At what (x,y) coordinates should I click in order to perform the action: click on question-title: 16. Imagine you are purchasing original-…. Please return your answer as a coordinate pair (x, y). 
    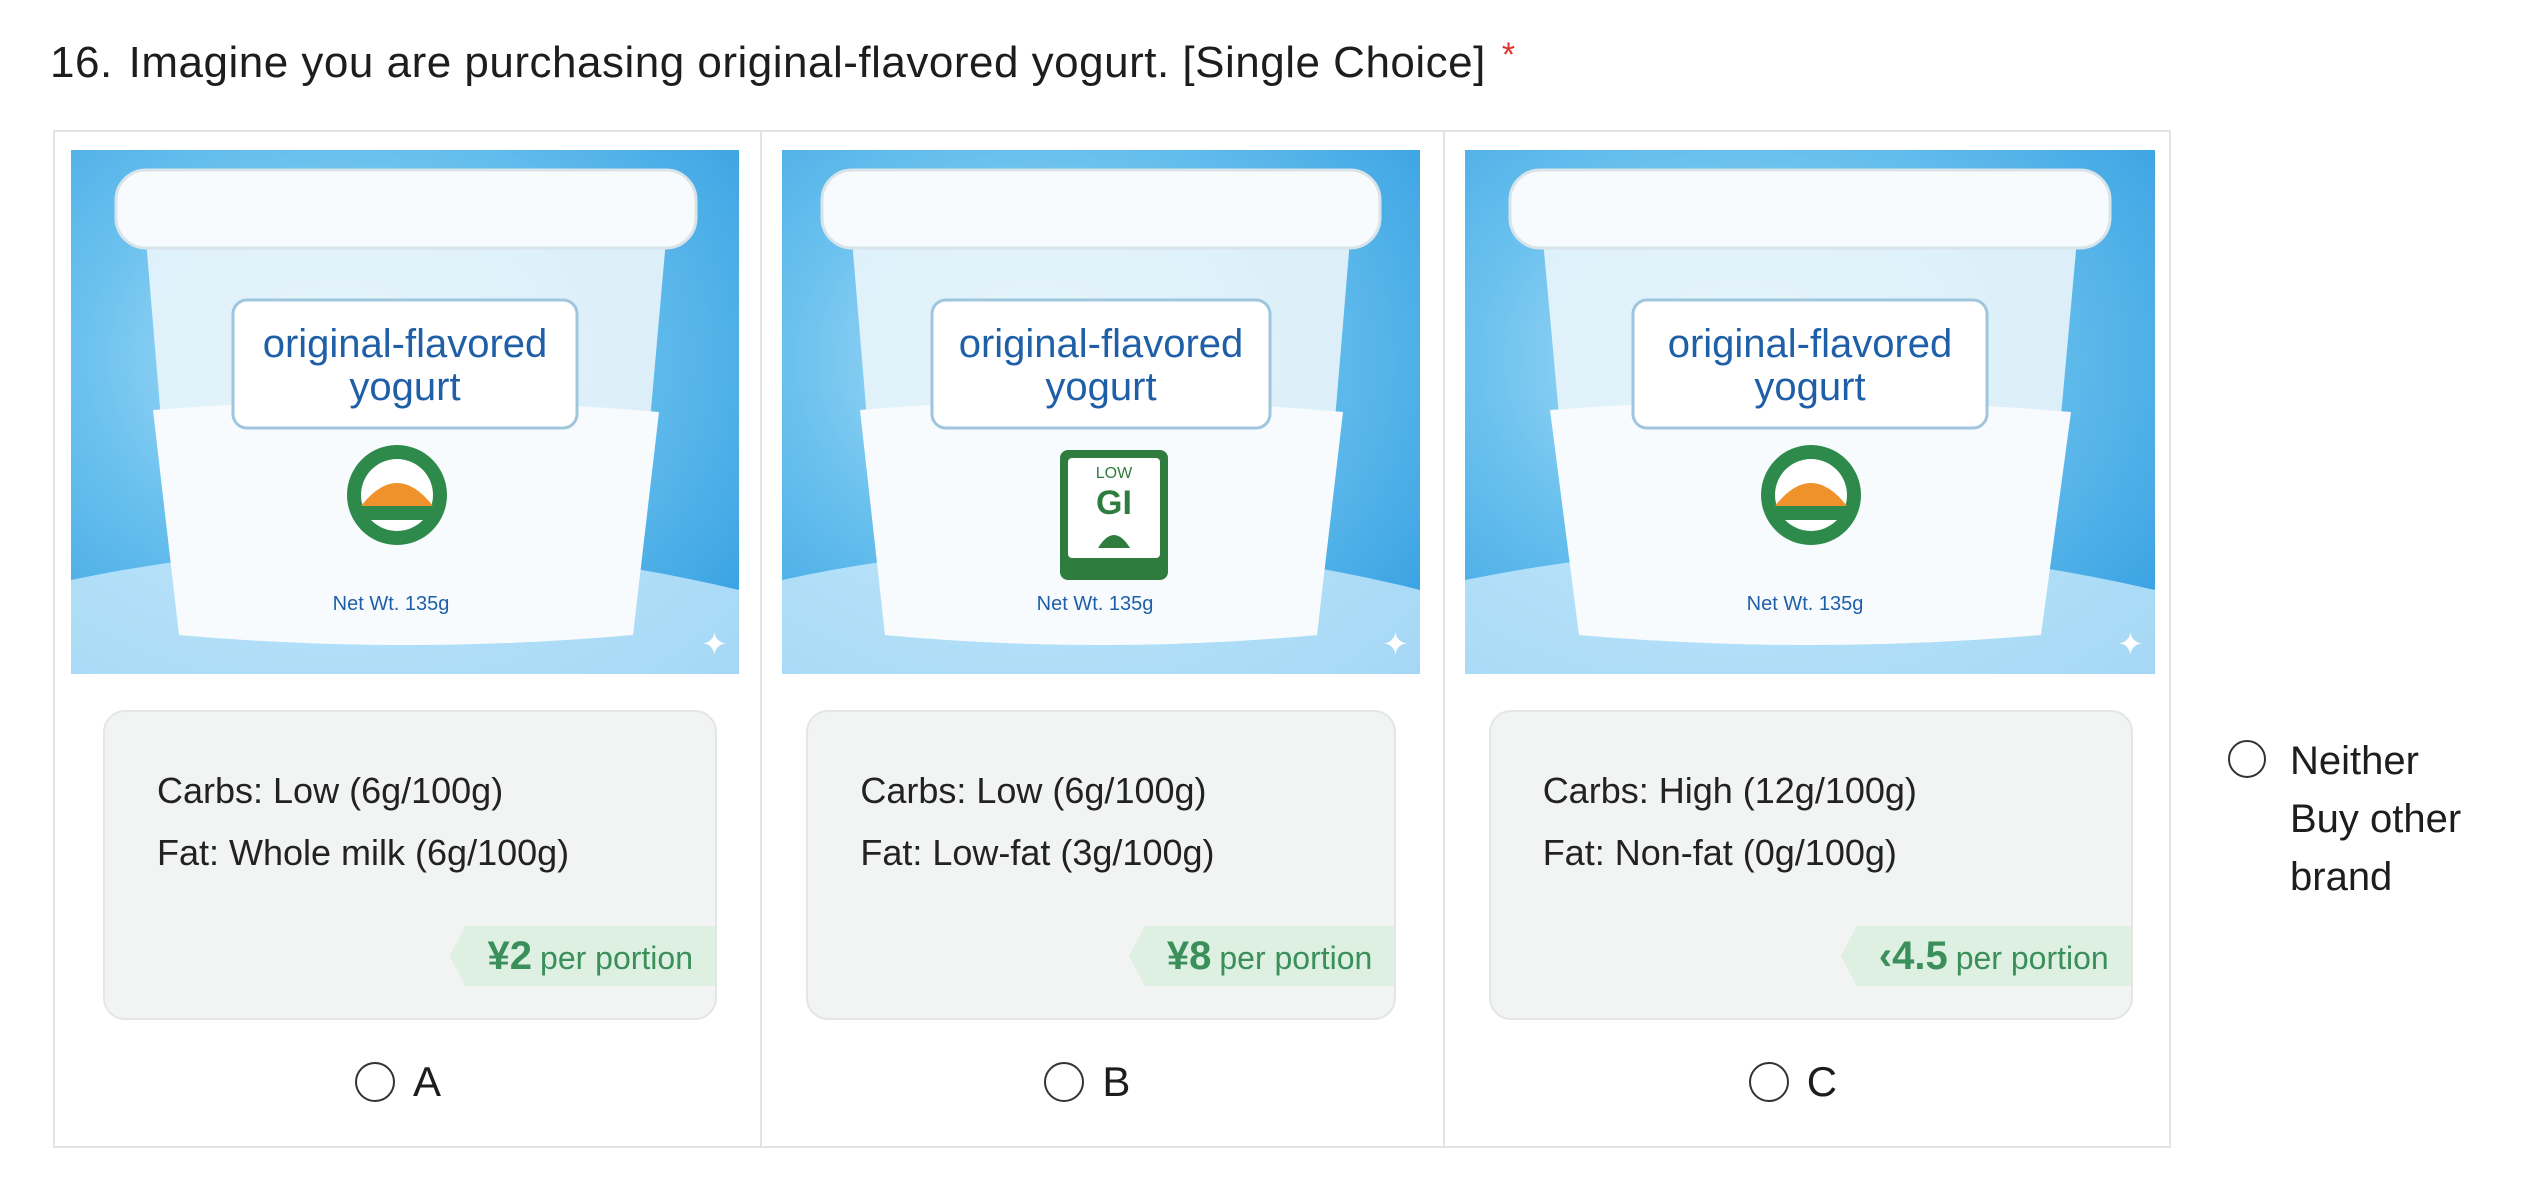
    Looking at the image, I should click on (783, 61).